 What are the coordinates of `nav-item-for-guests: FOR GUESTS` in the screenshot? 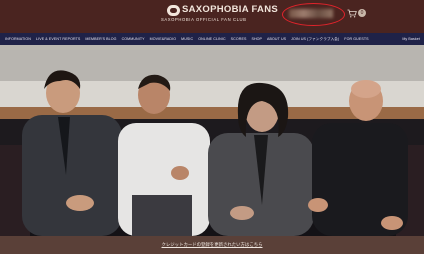 It's located at (353, 39).